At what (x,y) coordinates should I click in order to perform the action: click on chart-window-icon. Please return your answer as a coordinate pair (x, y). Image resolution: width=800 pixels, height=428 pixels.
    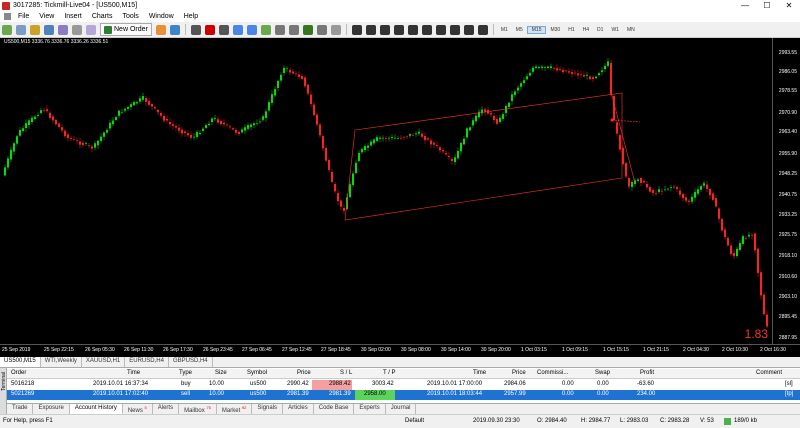
    Looking at the image, I should click on (7, 16).